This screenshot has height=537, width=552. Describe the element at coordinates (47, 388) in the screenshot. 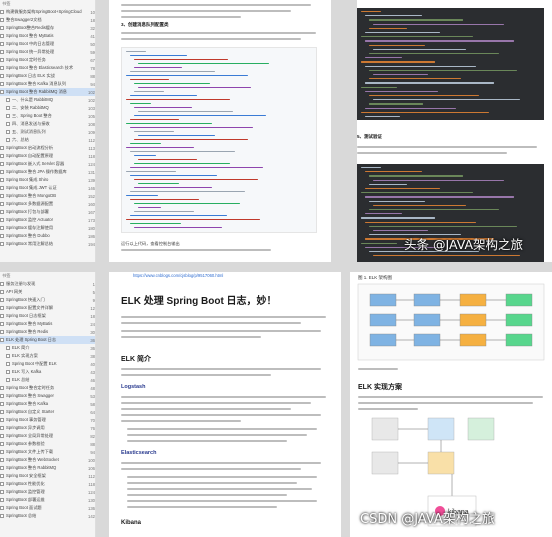

I see `toc-item: Spring Boot 整合定时任务 48` at that location.